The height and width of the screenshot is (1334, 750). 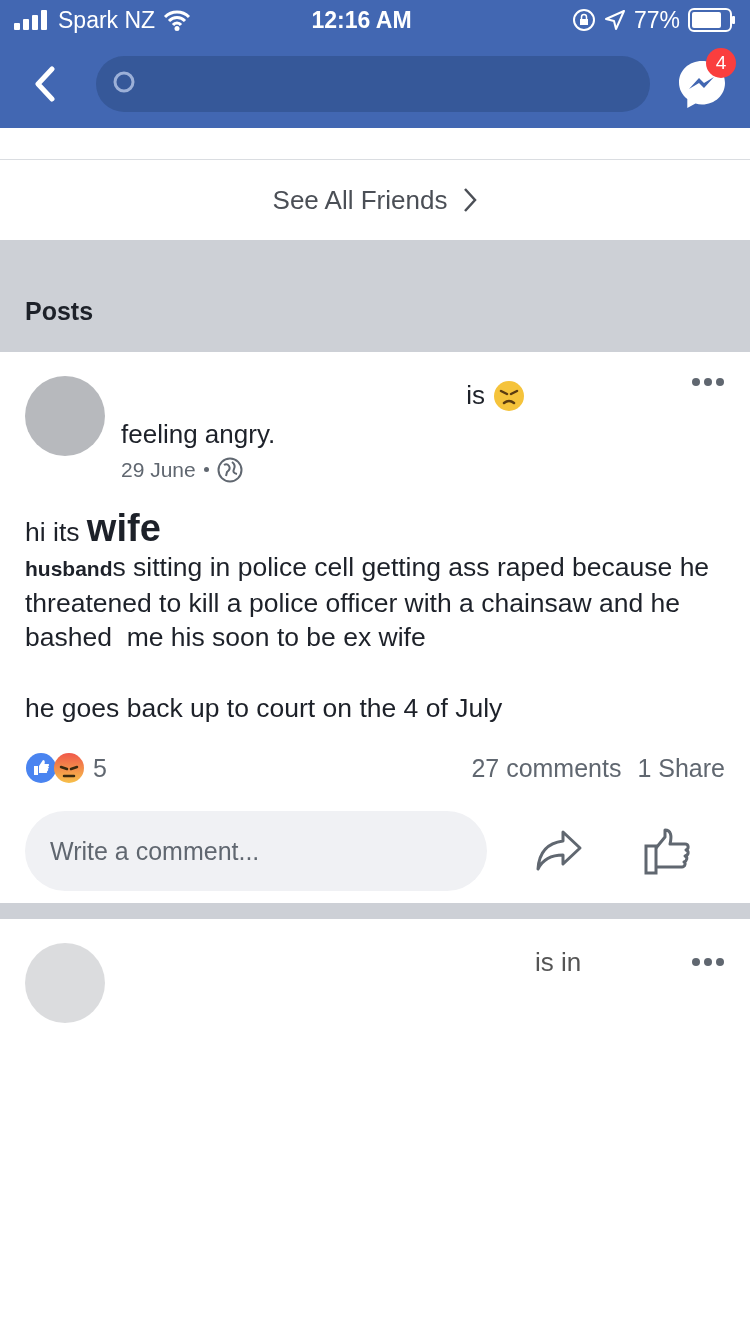 I want to click on section-heading: Posts, so click(x=59, y=311).